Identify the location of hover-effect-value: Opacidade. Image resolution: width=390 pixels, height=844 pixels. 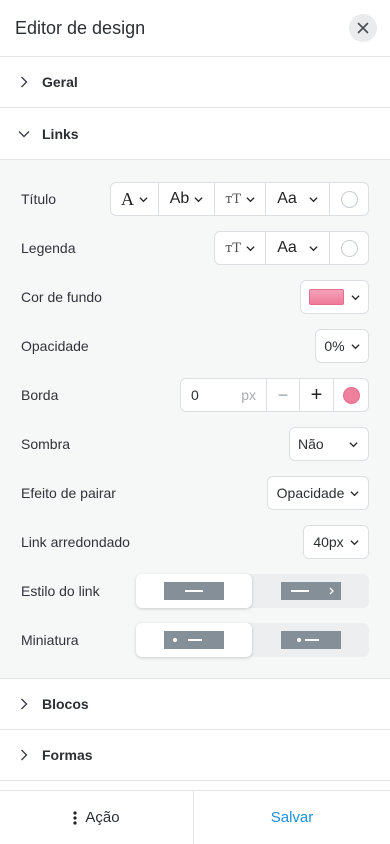
(310, 493).